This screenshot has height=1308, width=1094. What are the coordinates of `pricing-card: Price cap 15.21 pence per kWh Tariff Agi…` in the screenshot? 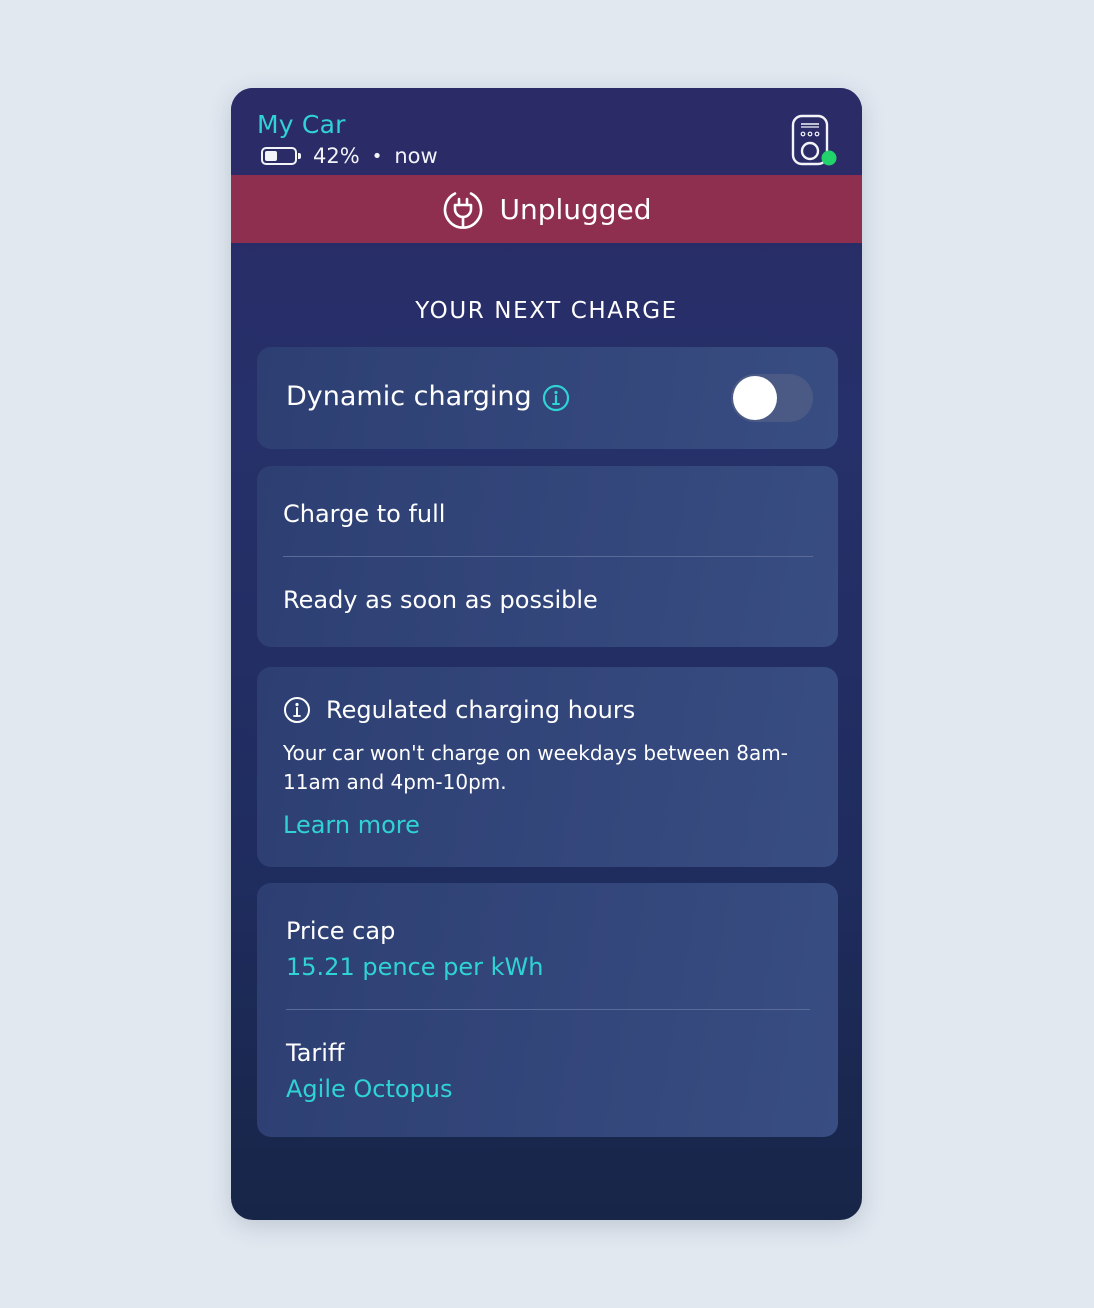 It's located at (547, 1010).